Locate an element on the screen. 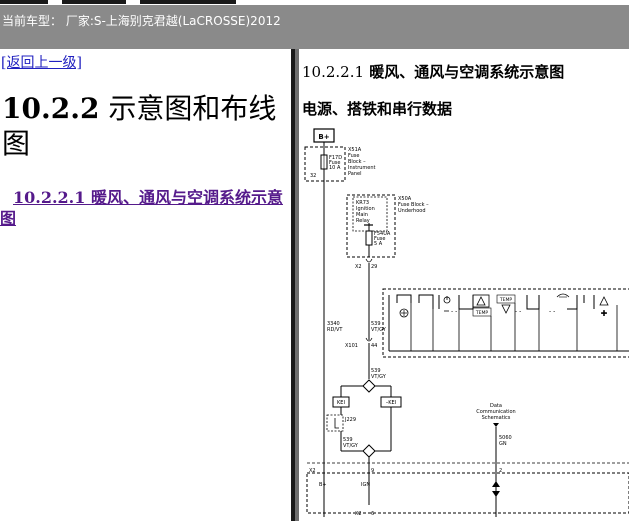 The width and height of the screenshot is (629, 521). data-arrow-down-icon is located at coordinates (496, 494).